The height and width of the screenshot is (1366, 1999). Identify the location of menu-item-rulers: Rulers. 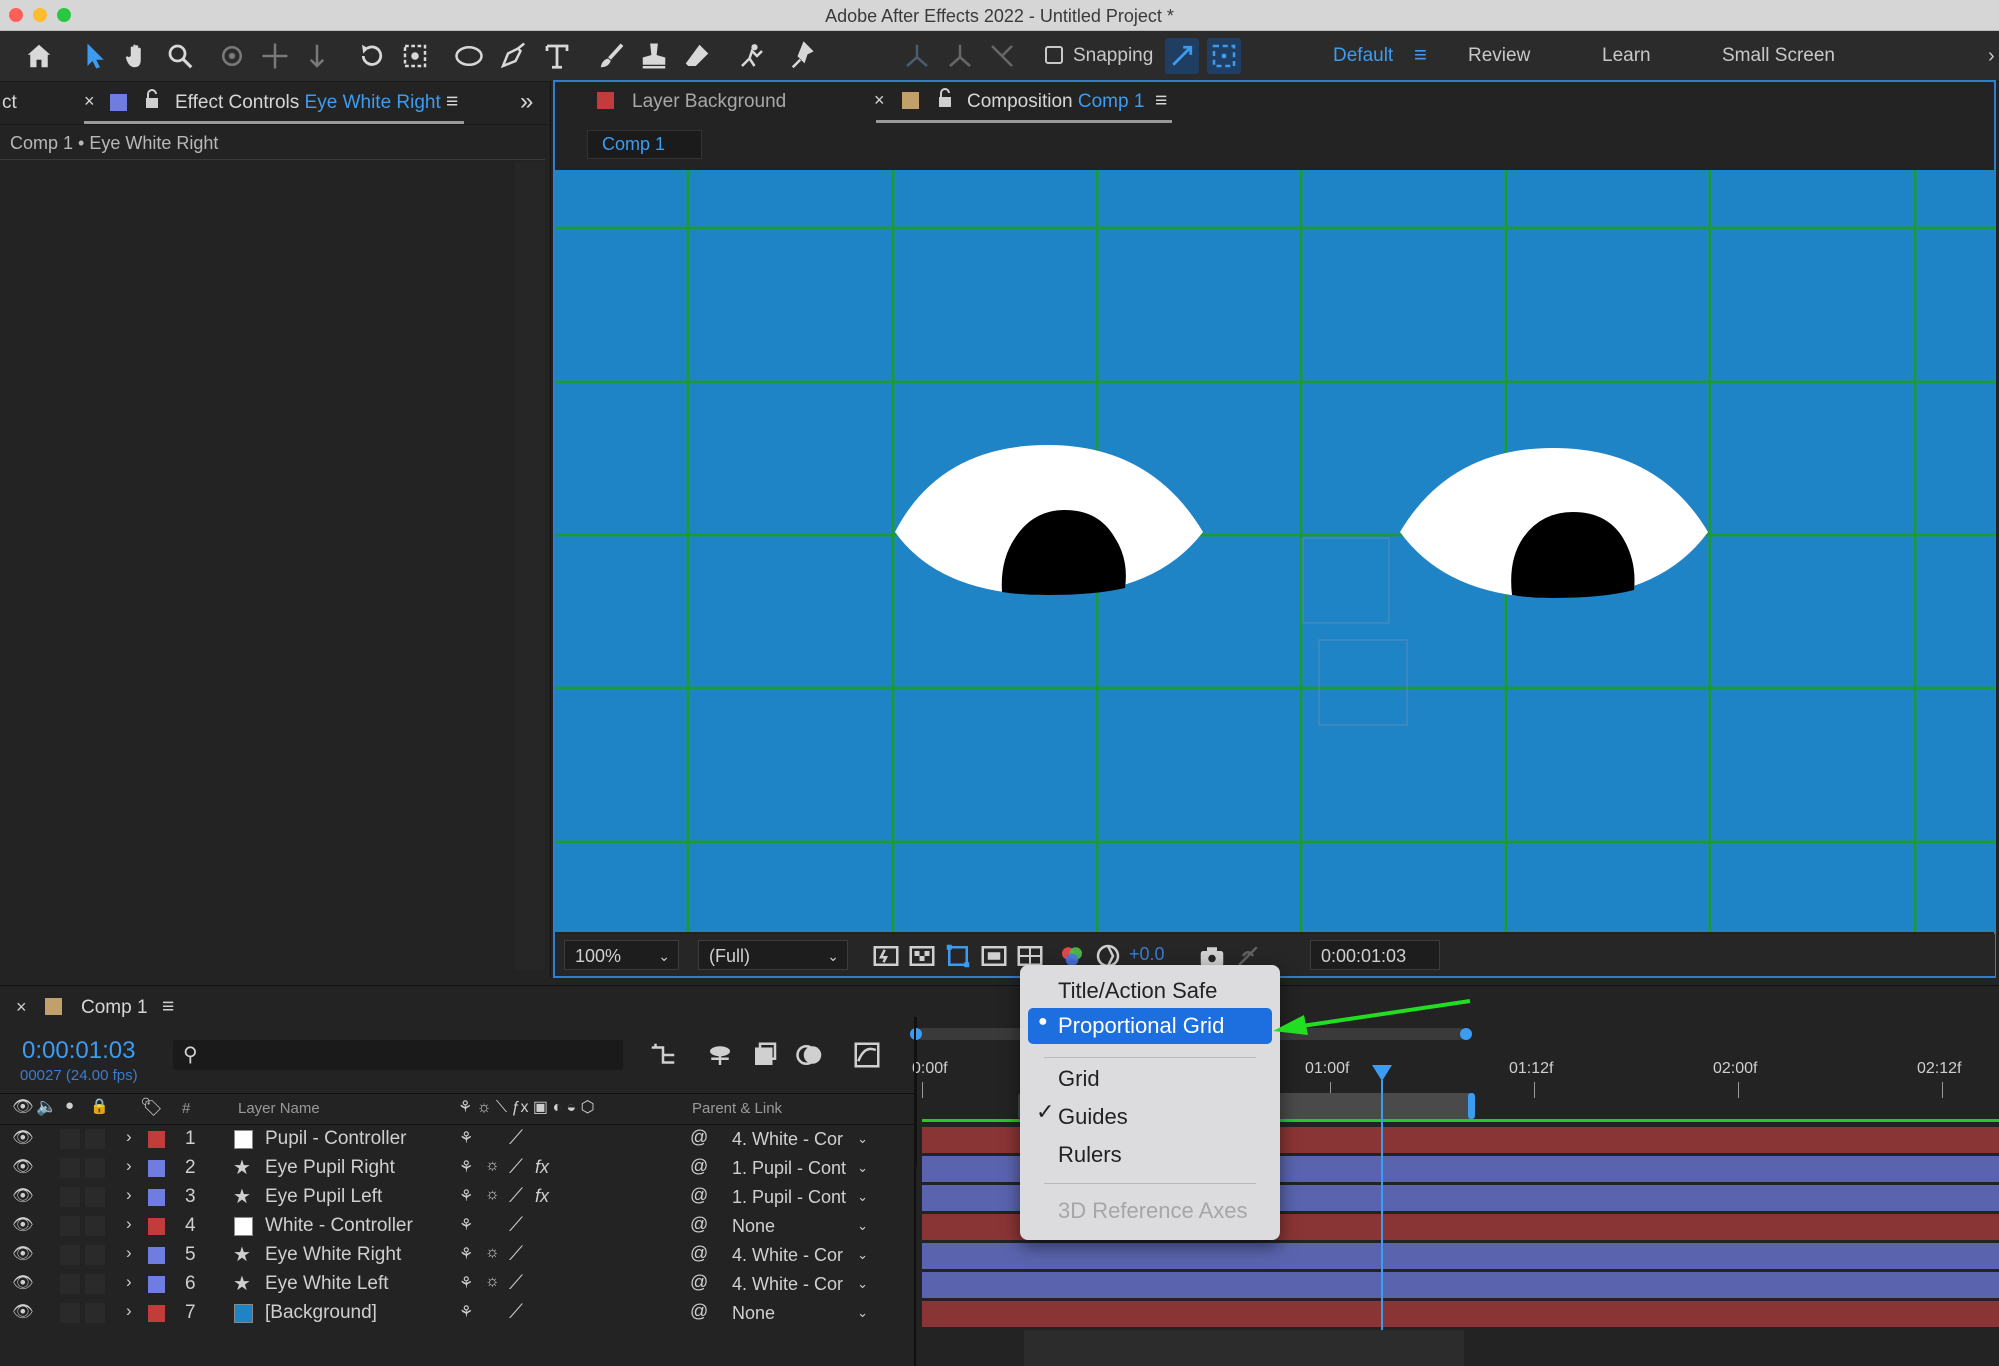
(1090, 1155).